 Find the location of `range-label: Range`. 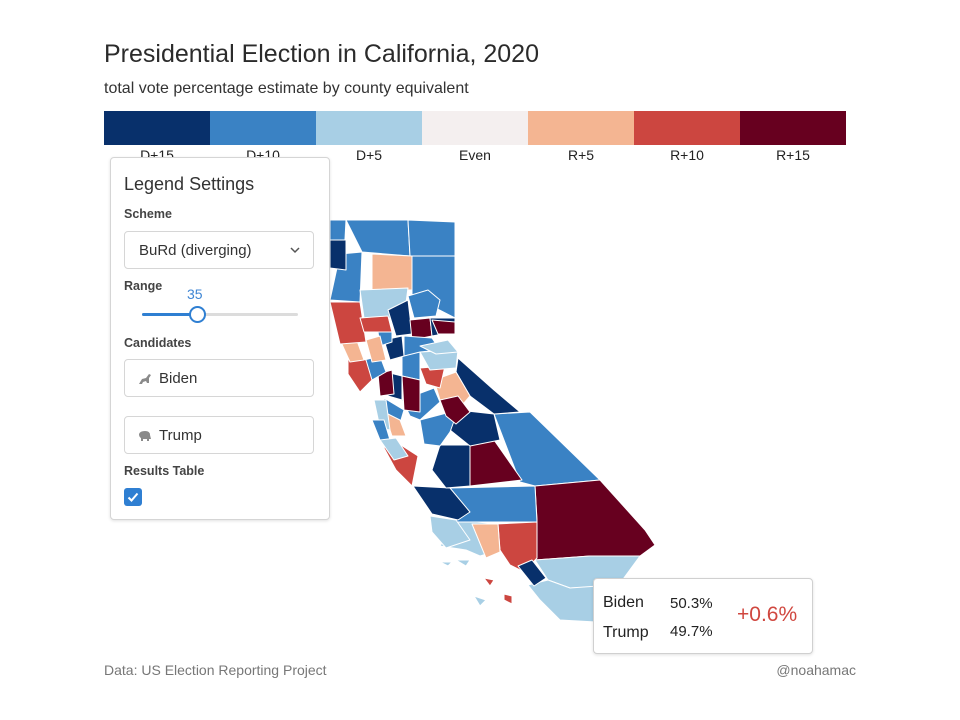

range-label: Range is located at coordinates (143, 286).